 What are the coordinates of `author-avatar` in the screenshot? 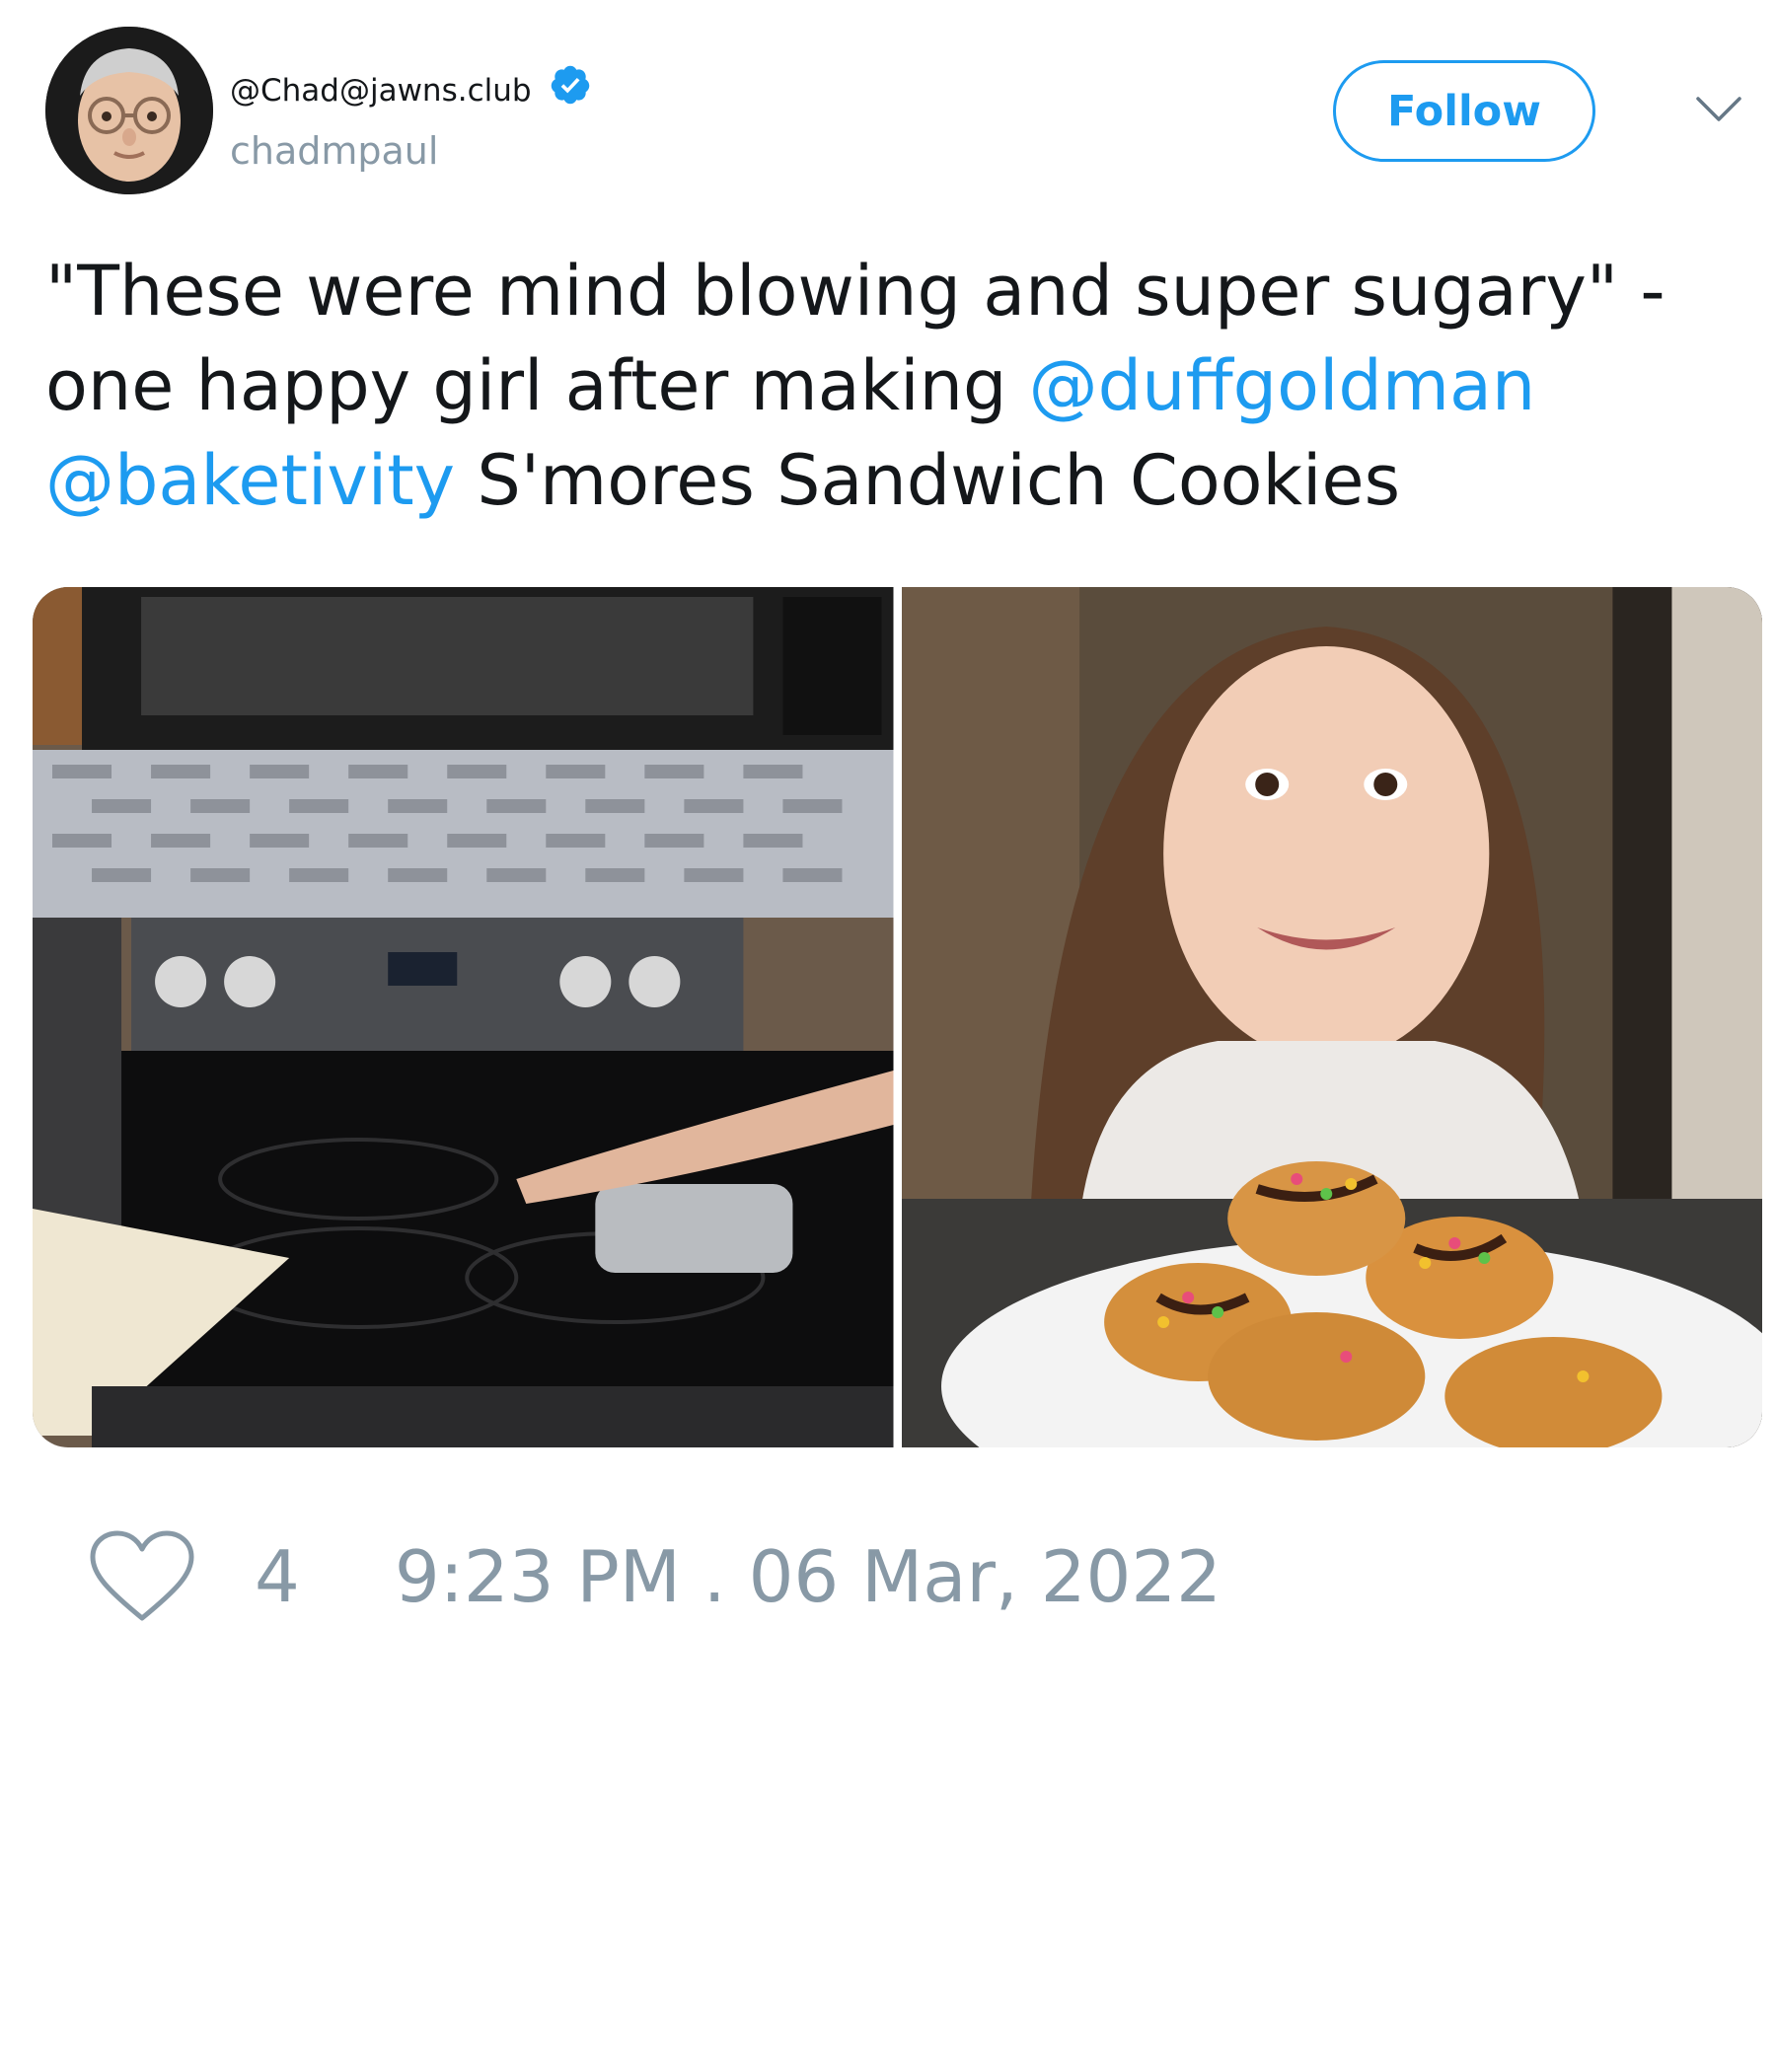 It's located at (129, 111).